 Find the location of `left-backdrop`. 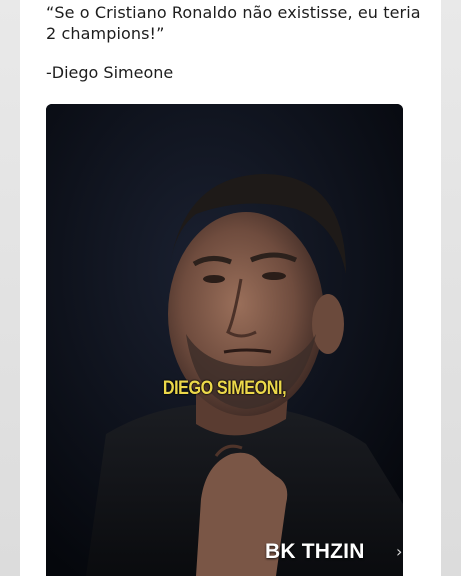

left-backdrop is located at coordinates (10, 288).